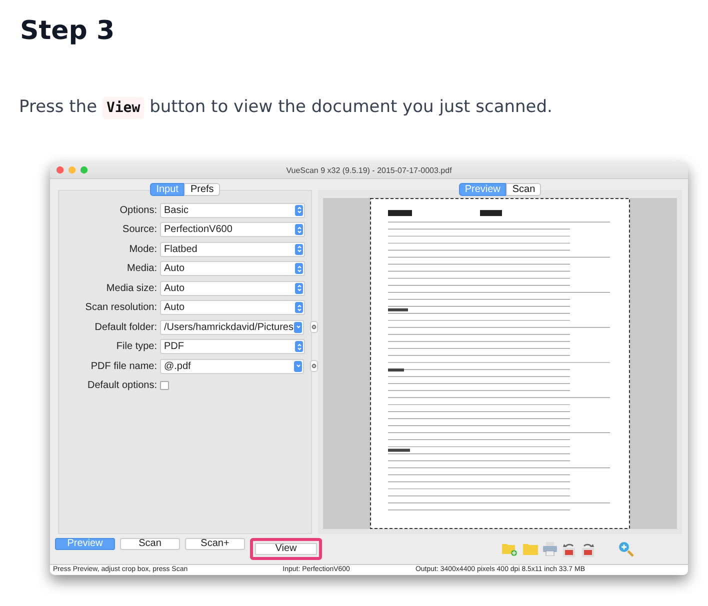 Image resolution: width=708 pixels, height=606 pixels. I want to click on setting-label: File type:, so click(136, 346).